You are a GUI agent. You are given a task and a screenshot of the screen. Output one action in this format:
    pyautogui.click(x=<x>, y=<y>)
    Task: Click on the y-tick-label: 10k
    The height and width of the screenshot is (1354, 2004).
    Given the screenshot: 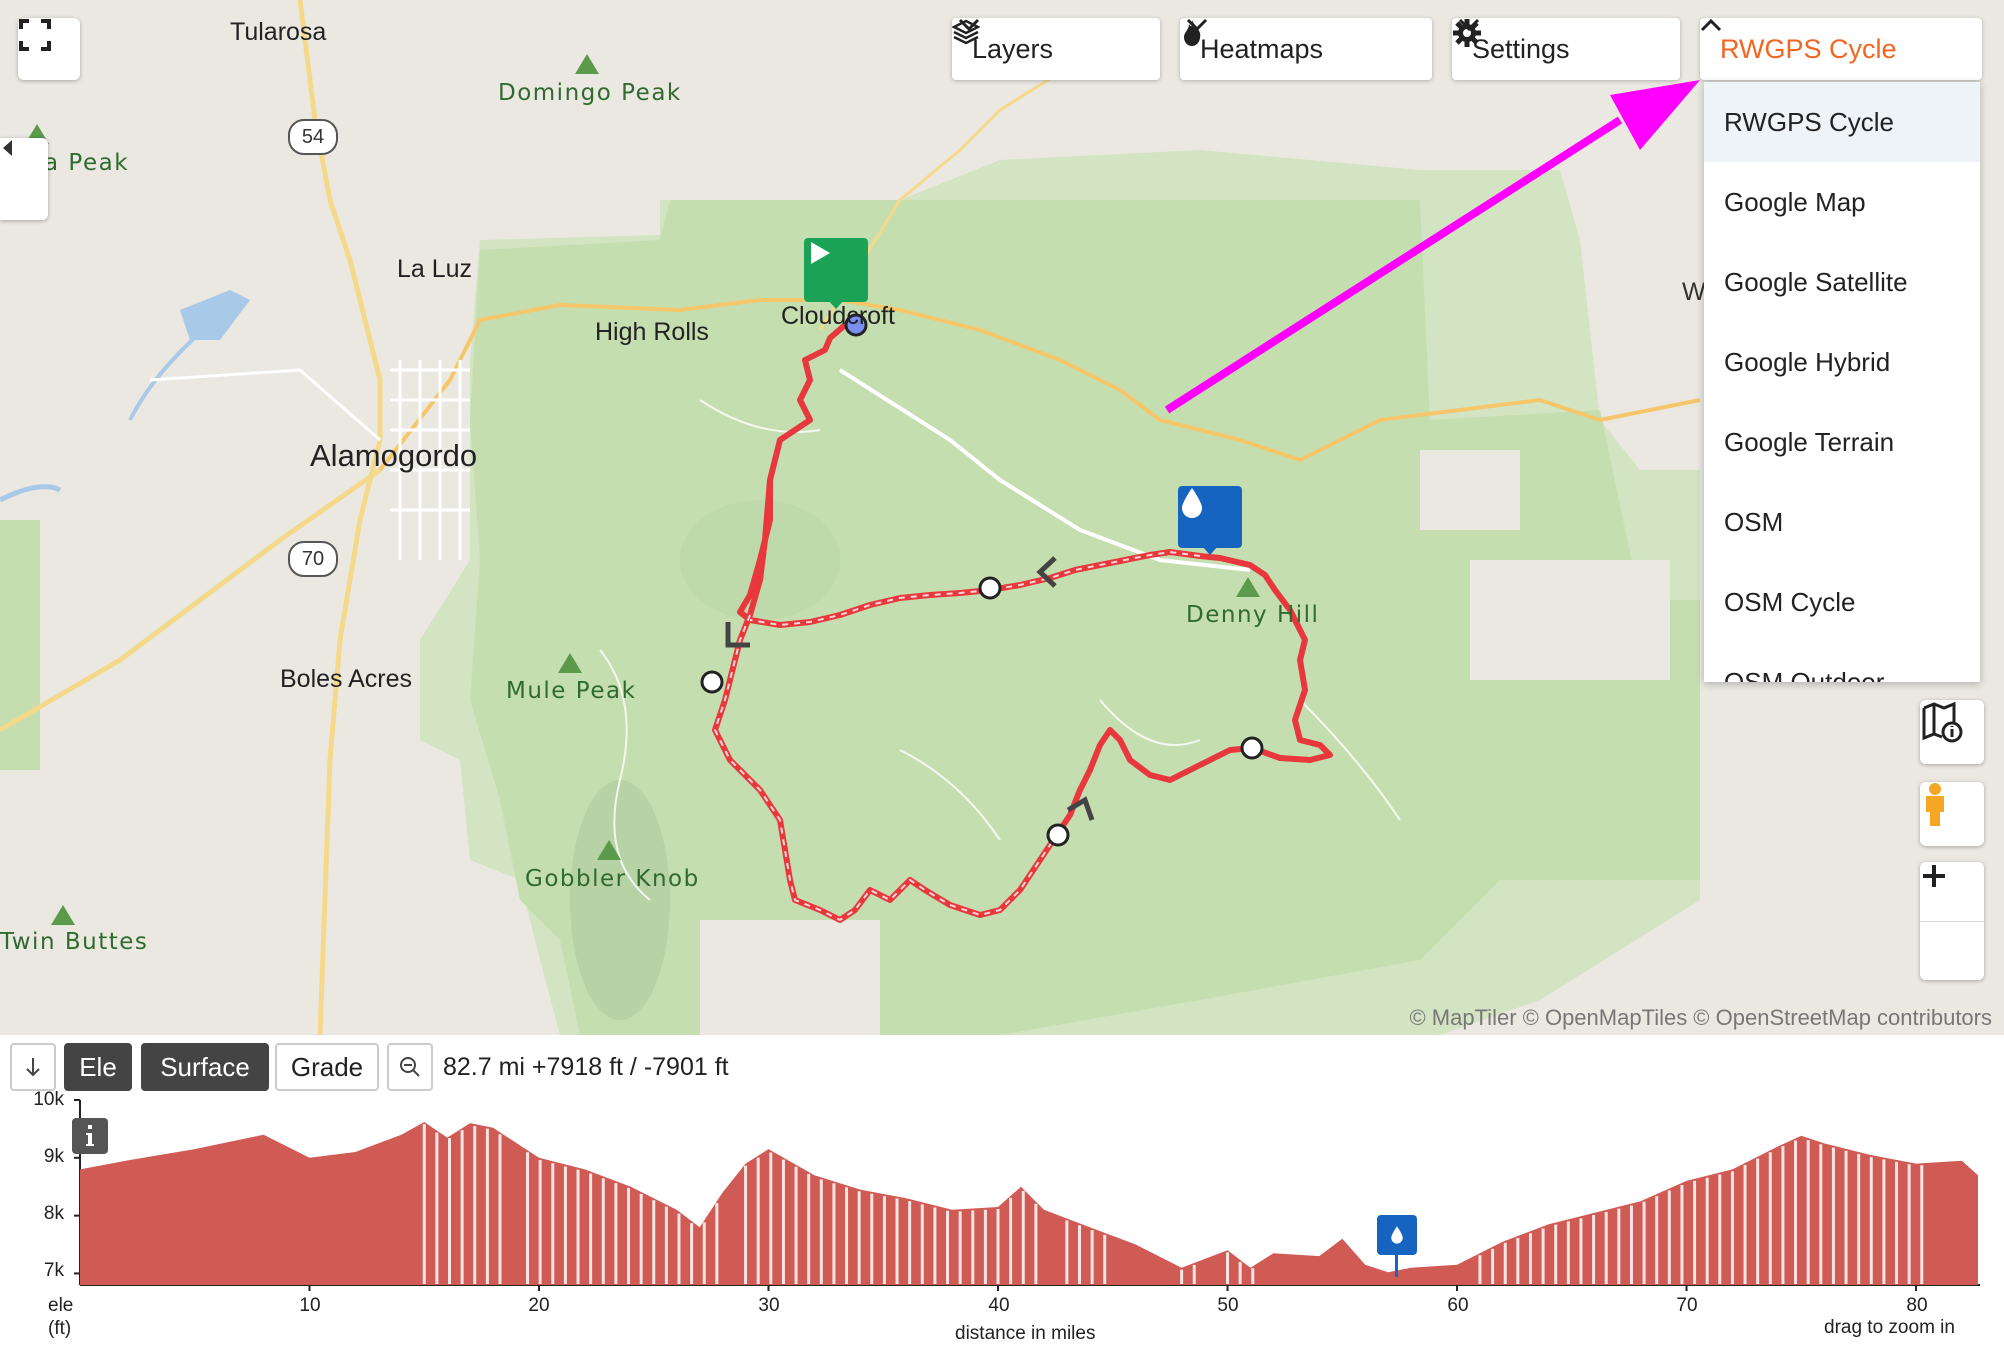 What is the action you would take?
    pyautogui.click(x=48, y=1099)
    